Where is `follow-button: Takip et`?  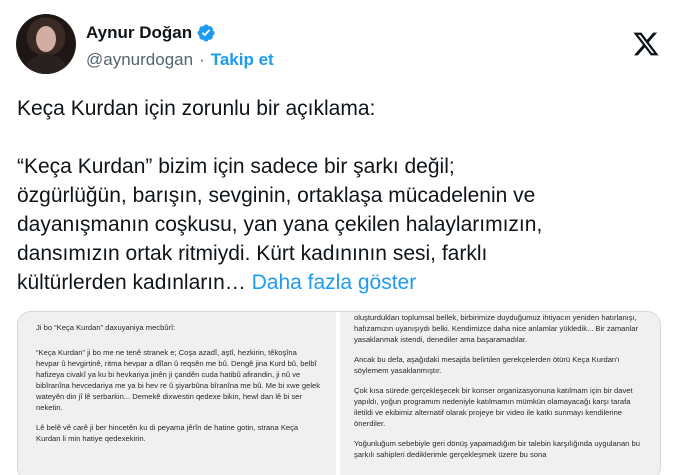 follow-button: Takip et is located at coordinates (242, 60).